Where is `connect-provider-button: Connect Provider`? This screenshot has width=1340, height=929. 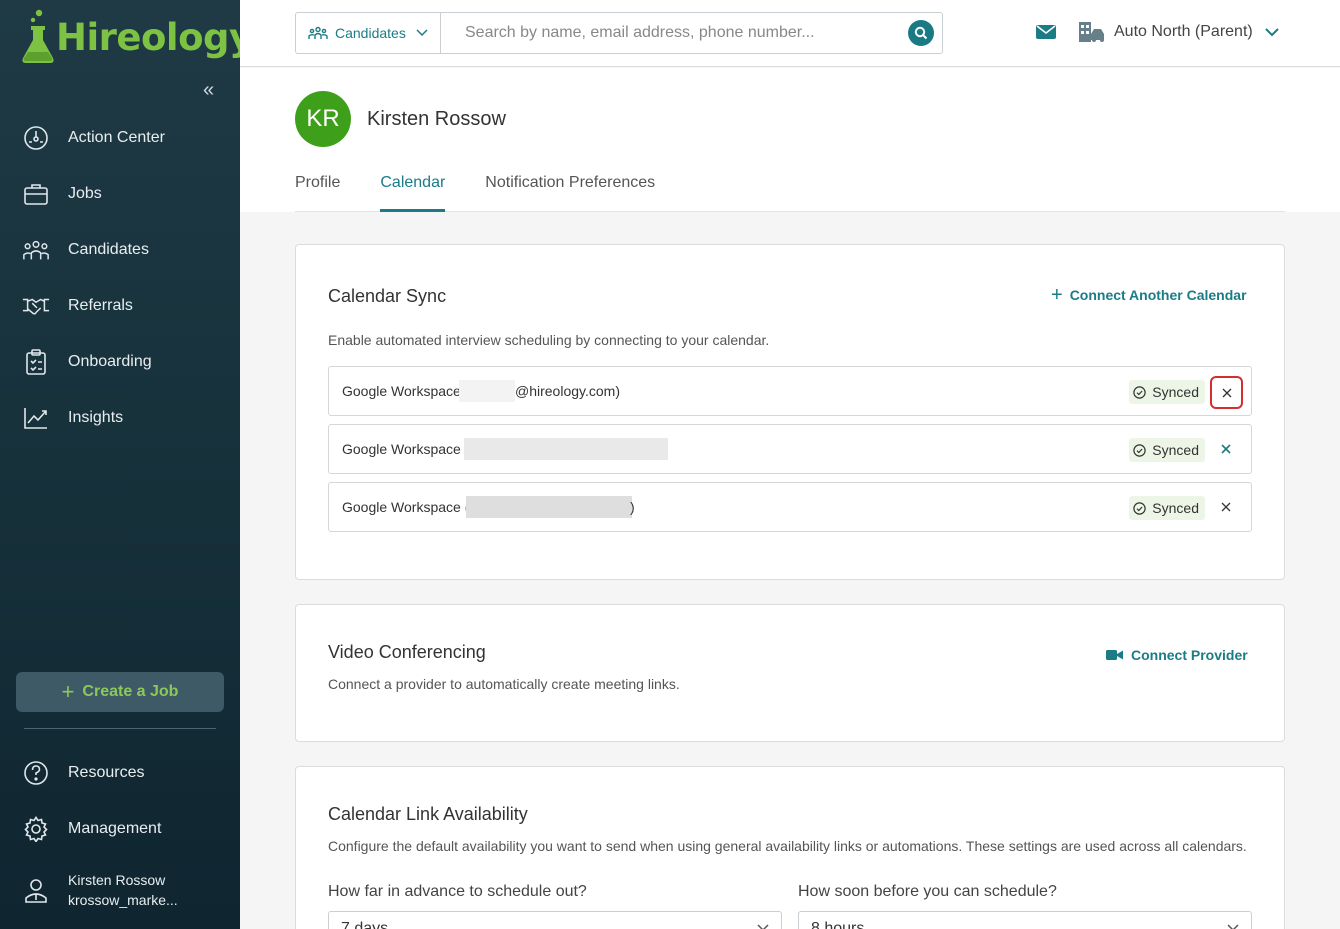 connect-provider-button: Connect Provider is located at coordinates (1177, 655).